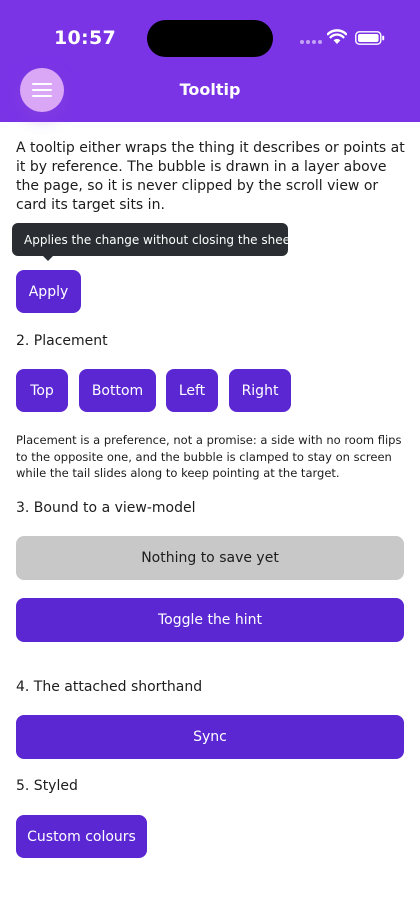  Describe the element at coordinates (106, 508) in the screenshot. I see `bound-heading: 3. Bound to a view-model` at that location.